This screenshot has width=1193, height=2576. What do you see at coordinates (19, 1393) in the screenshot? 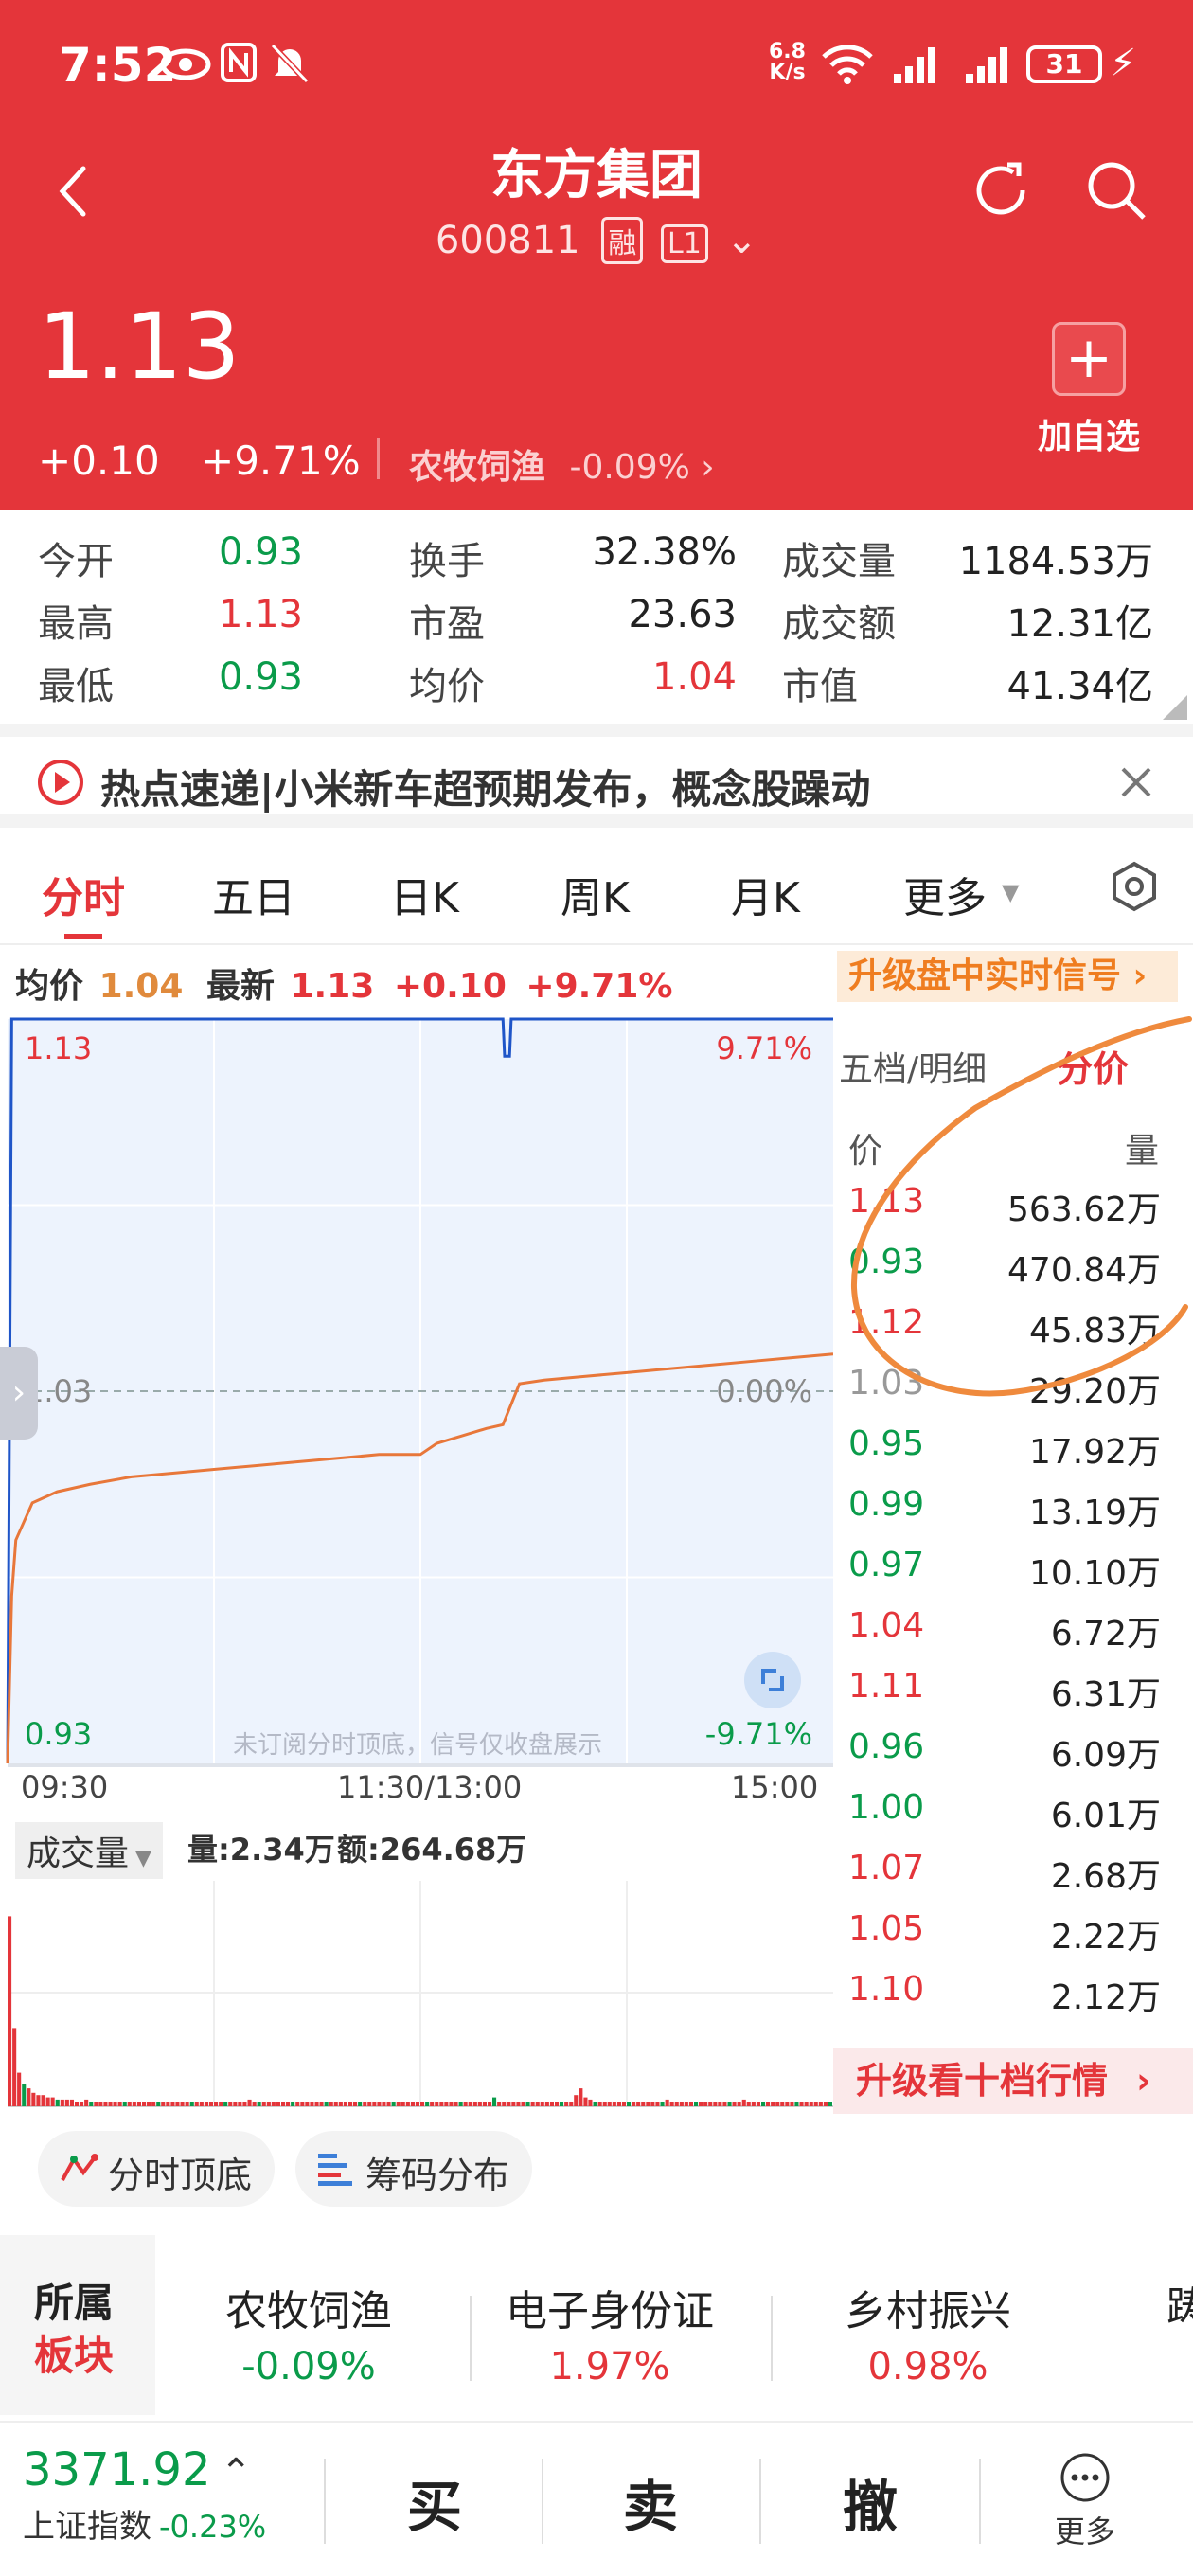
I see `chart-expand-handle: ›` at bounding box center [19, 1393].